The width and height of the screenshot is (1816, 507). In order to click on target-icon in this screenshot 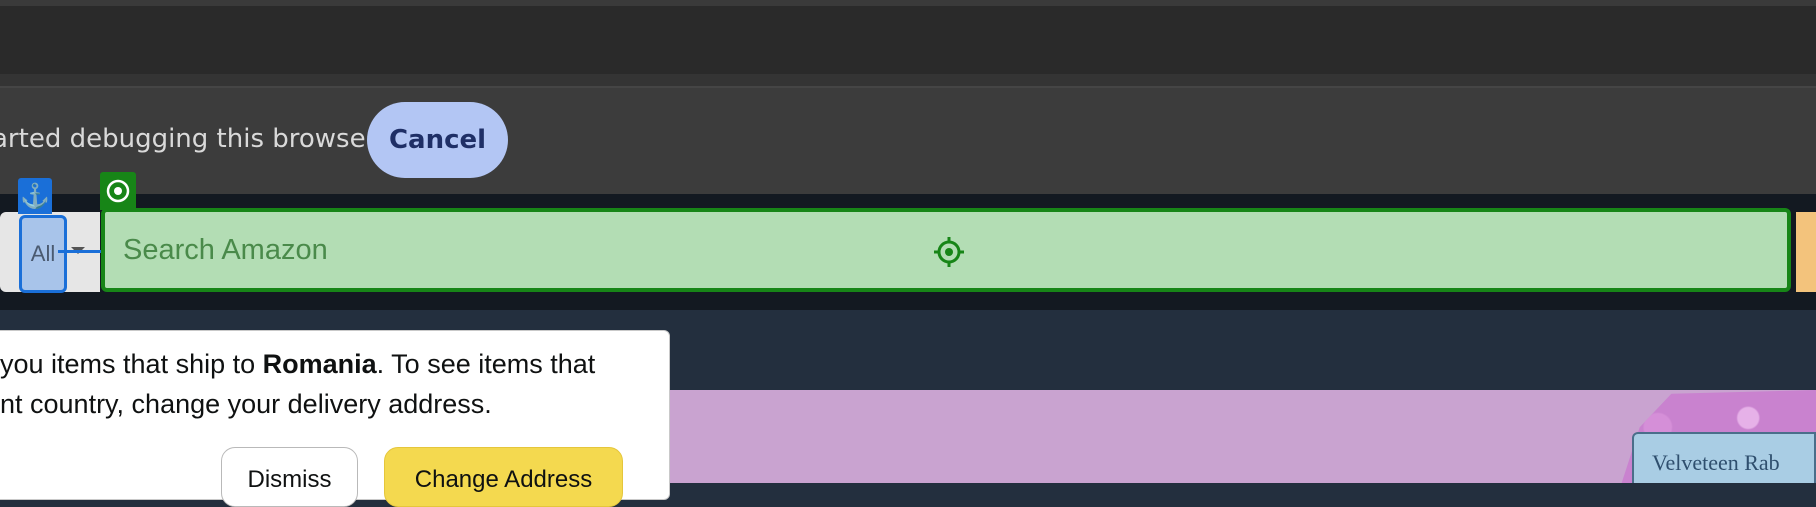, I will do `click(118, 191)`.